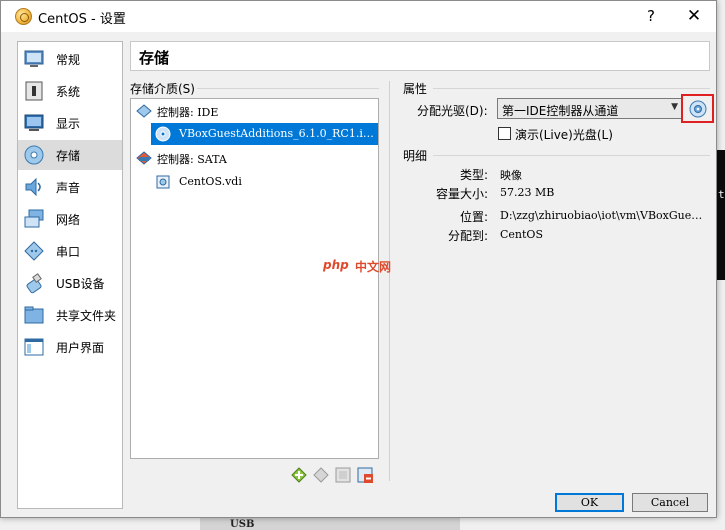  I want to click on sidebar-item-system: 系统, so click(70, 91).